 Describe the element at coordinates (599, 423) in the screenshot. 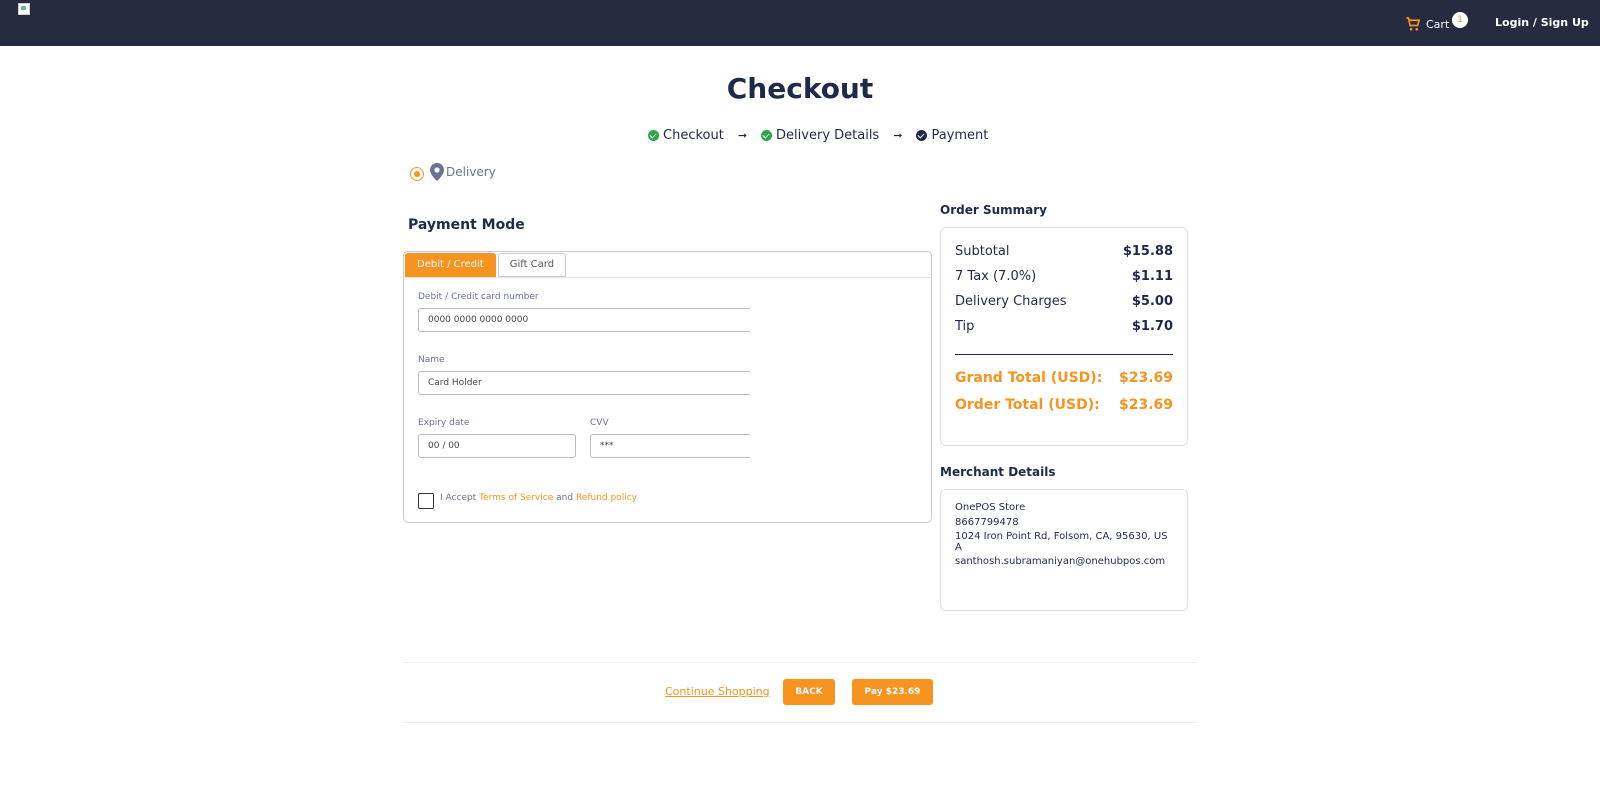

I see `cvv-label: CVV` at that location.